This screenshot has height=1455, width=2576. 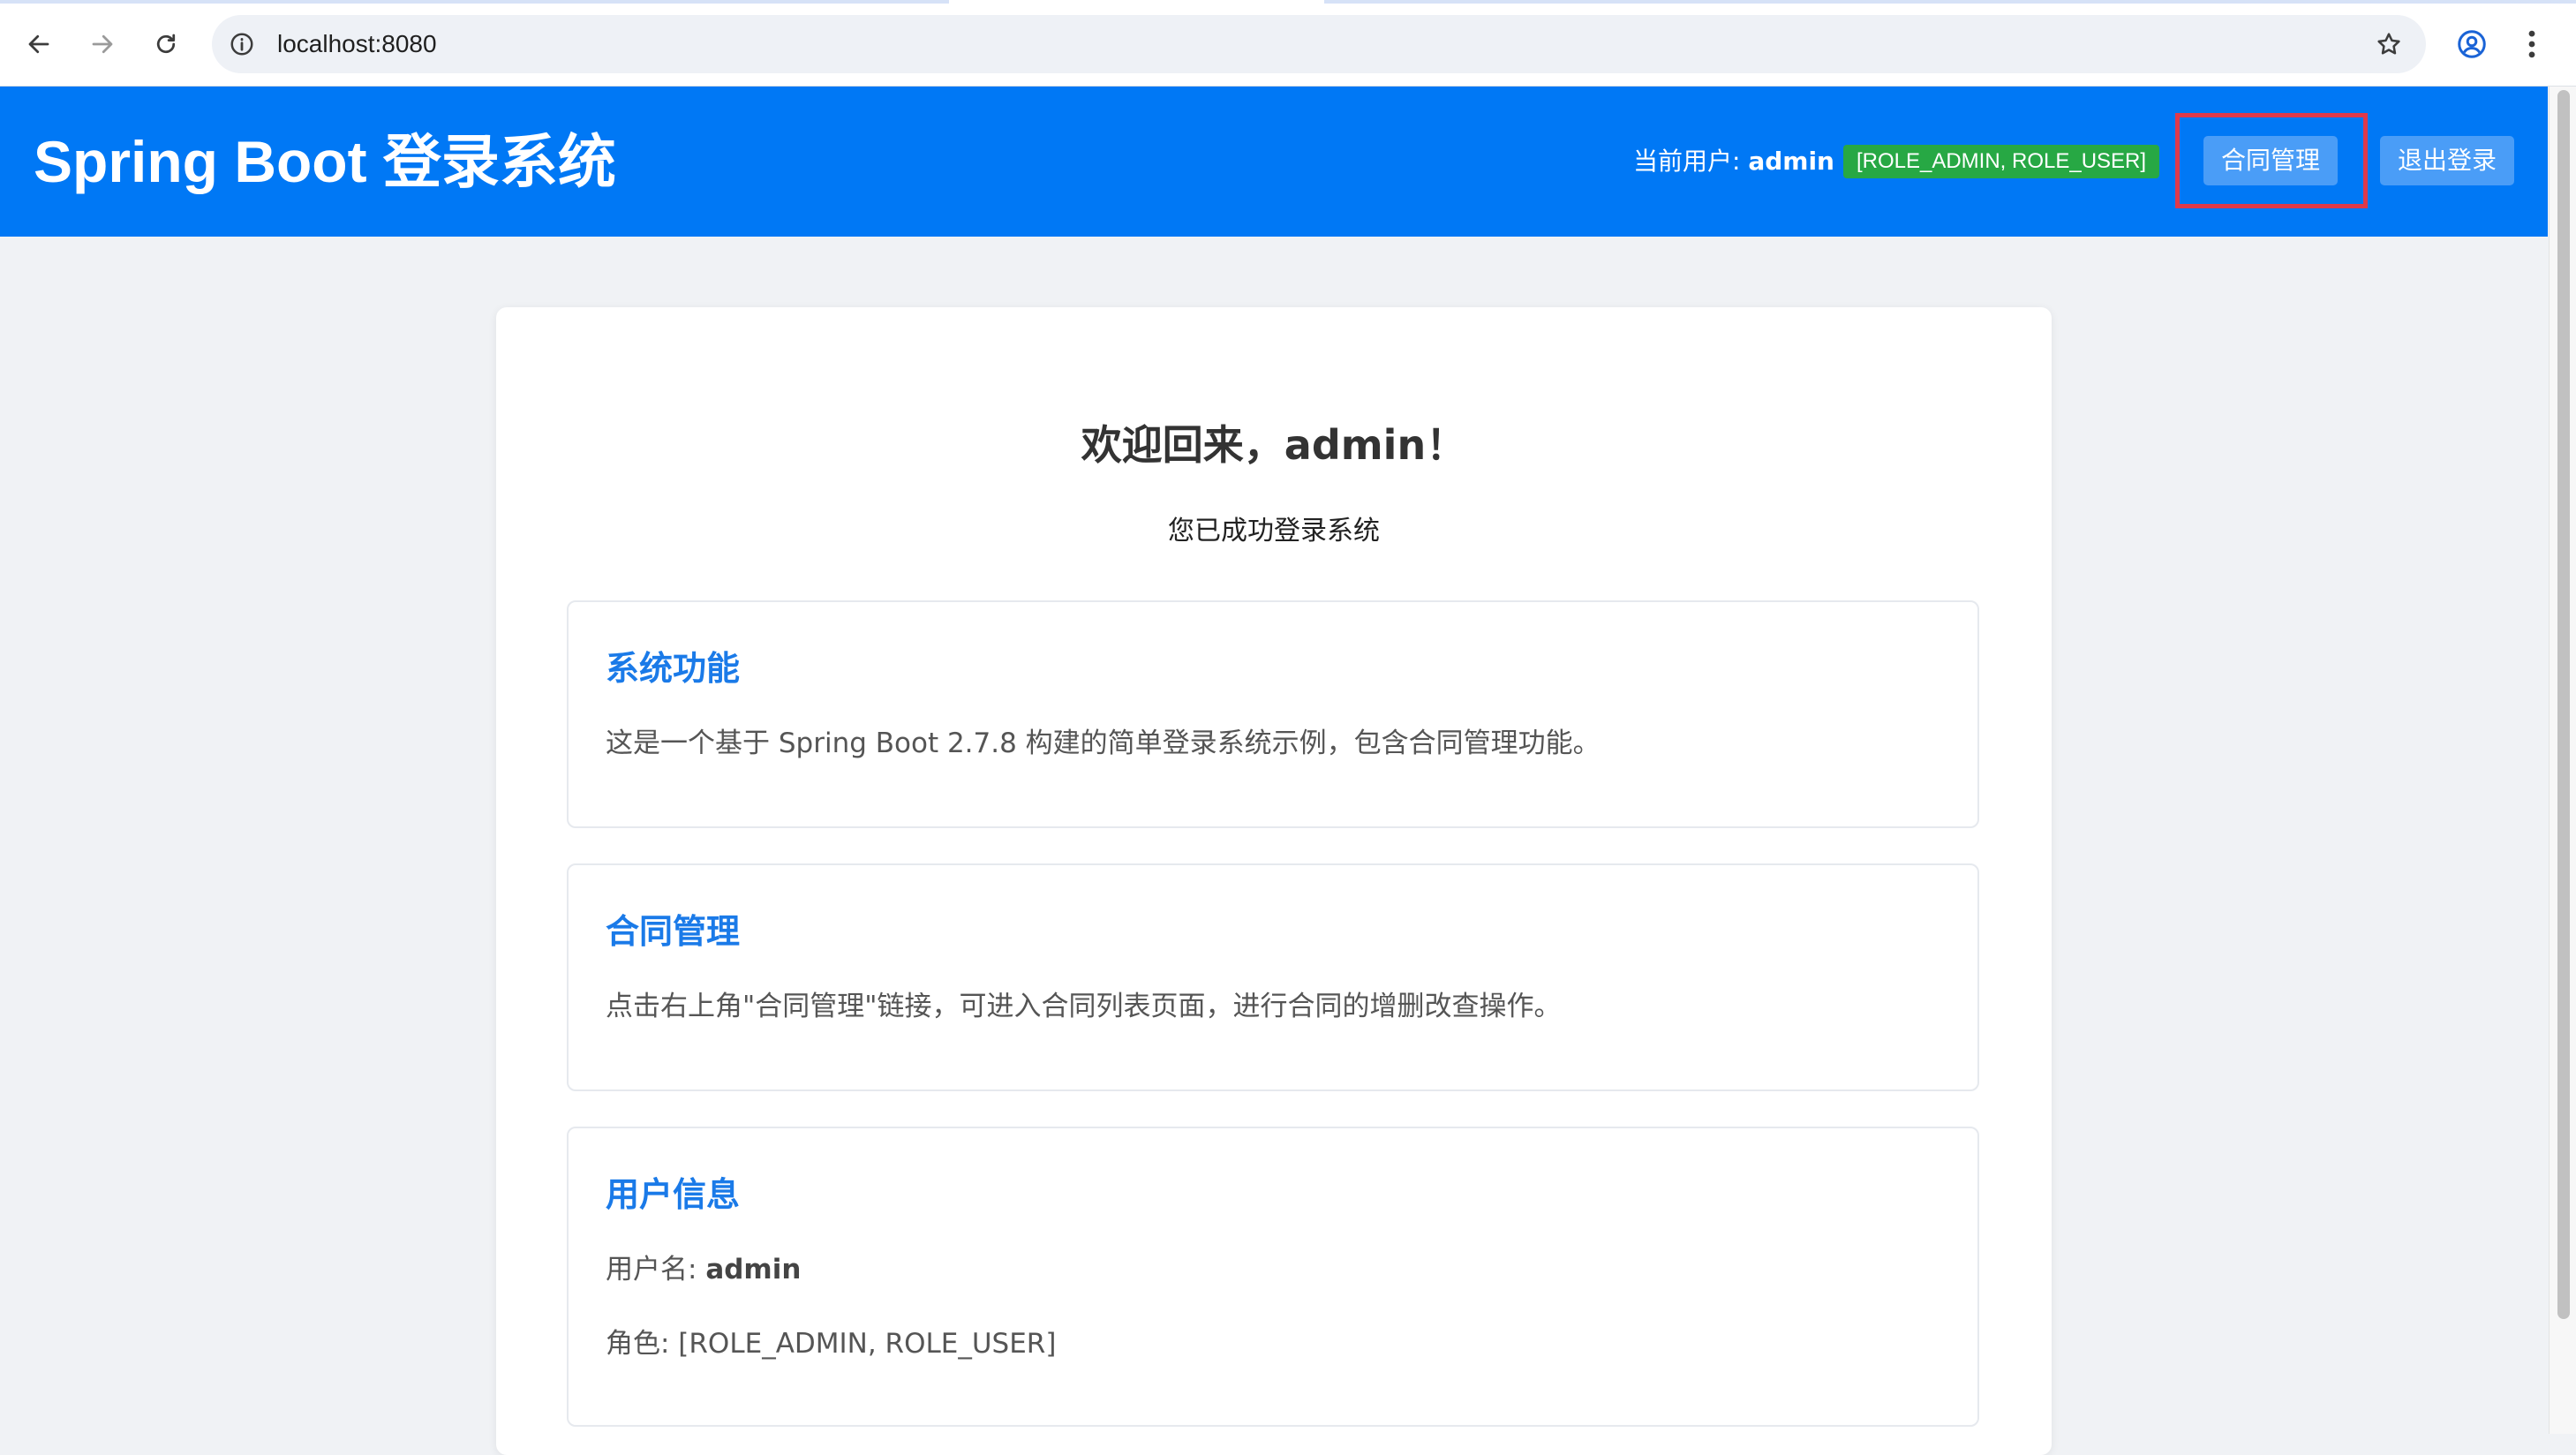 I want to click on site-info-button, so click(x=242, y=44).